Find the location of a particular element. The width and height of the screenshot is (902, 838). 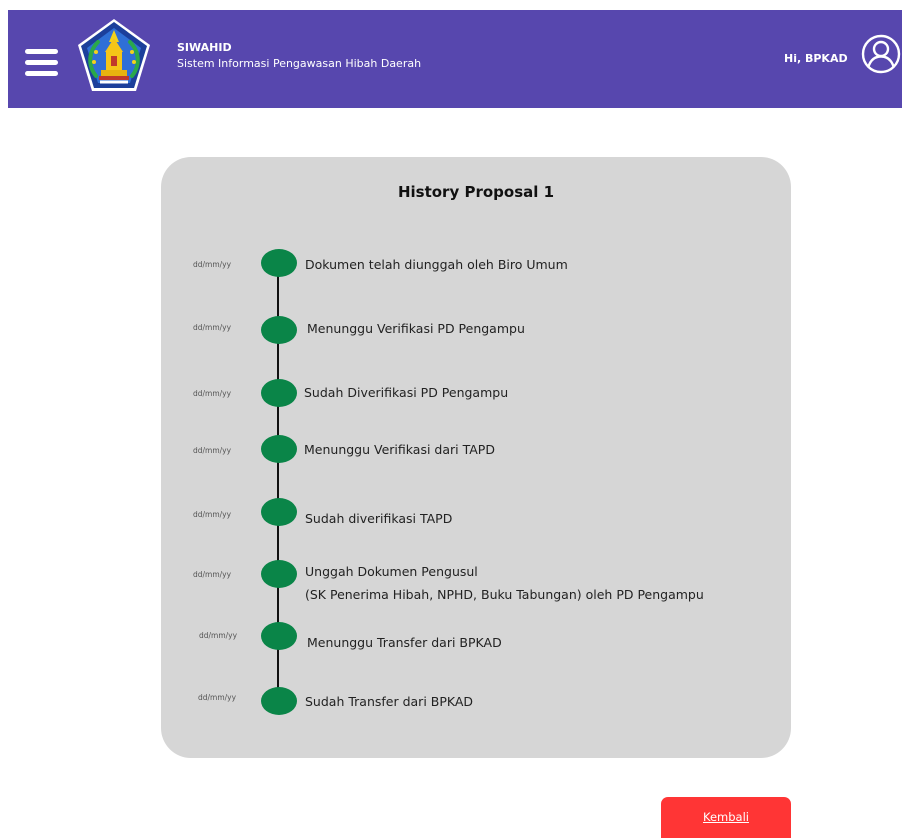

event-label: Sudah Diverifikasi PD Pengampu is located at coordinates (406, 392).